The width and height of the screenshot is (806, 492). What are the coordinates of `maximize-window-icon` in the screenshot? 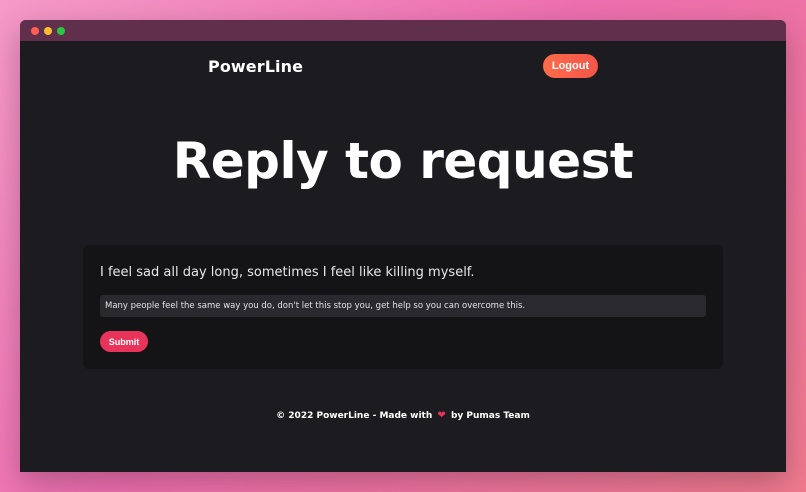 It's located at (61, 31).